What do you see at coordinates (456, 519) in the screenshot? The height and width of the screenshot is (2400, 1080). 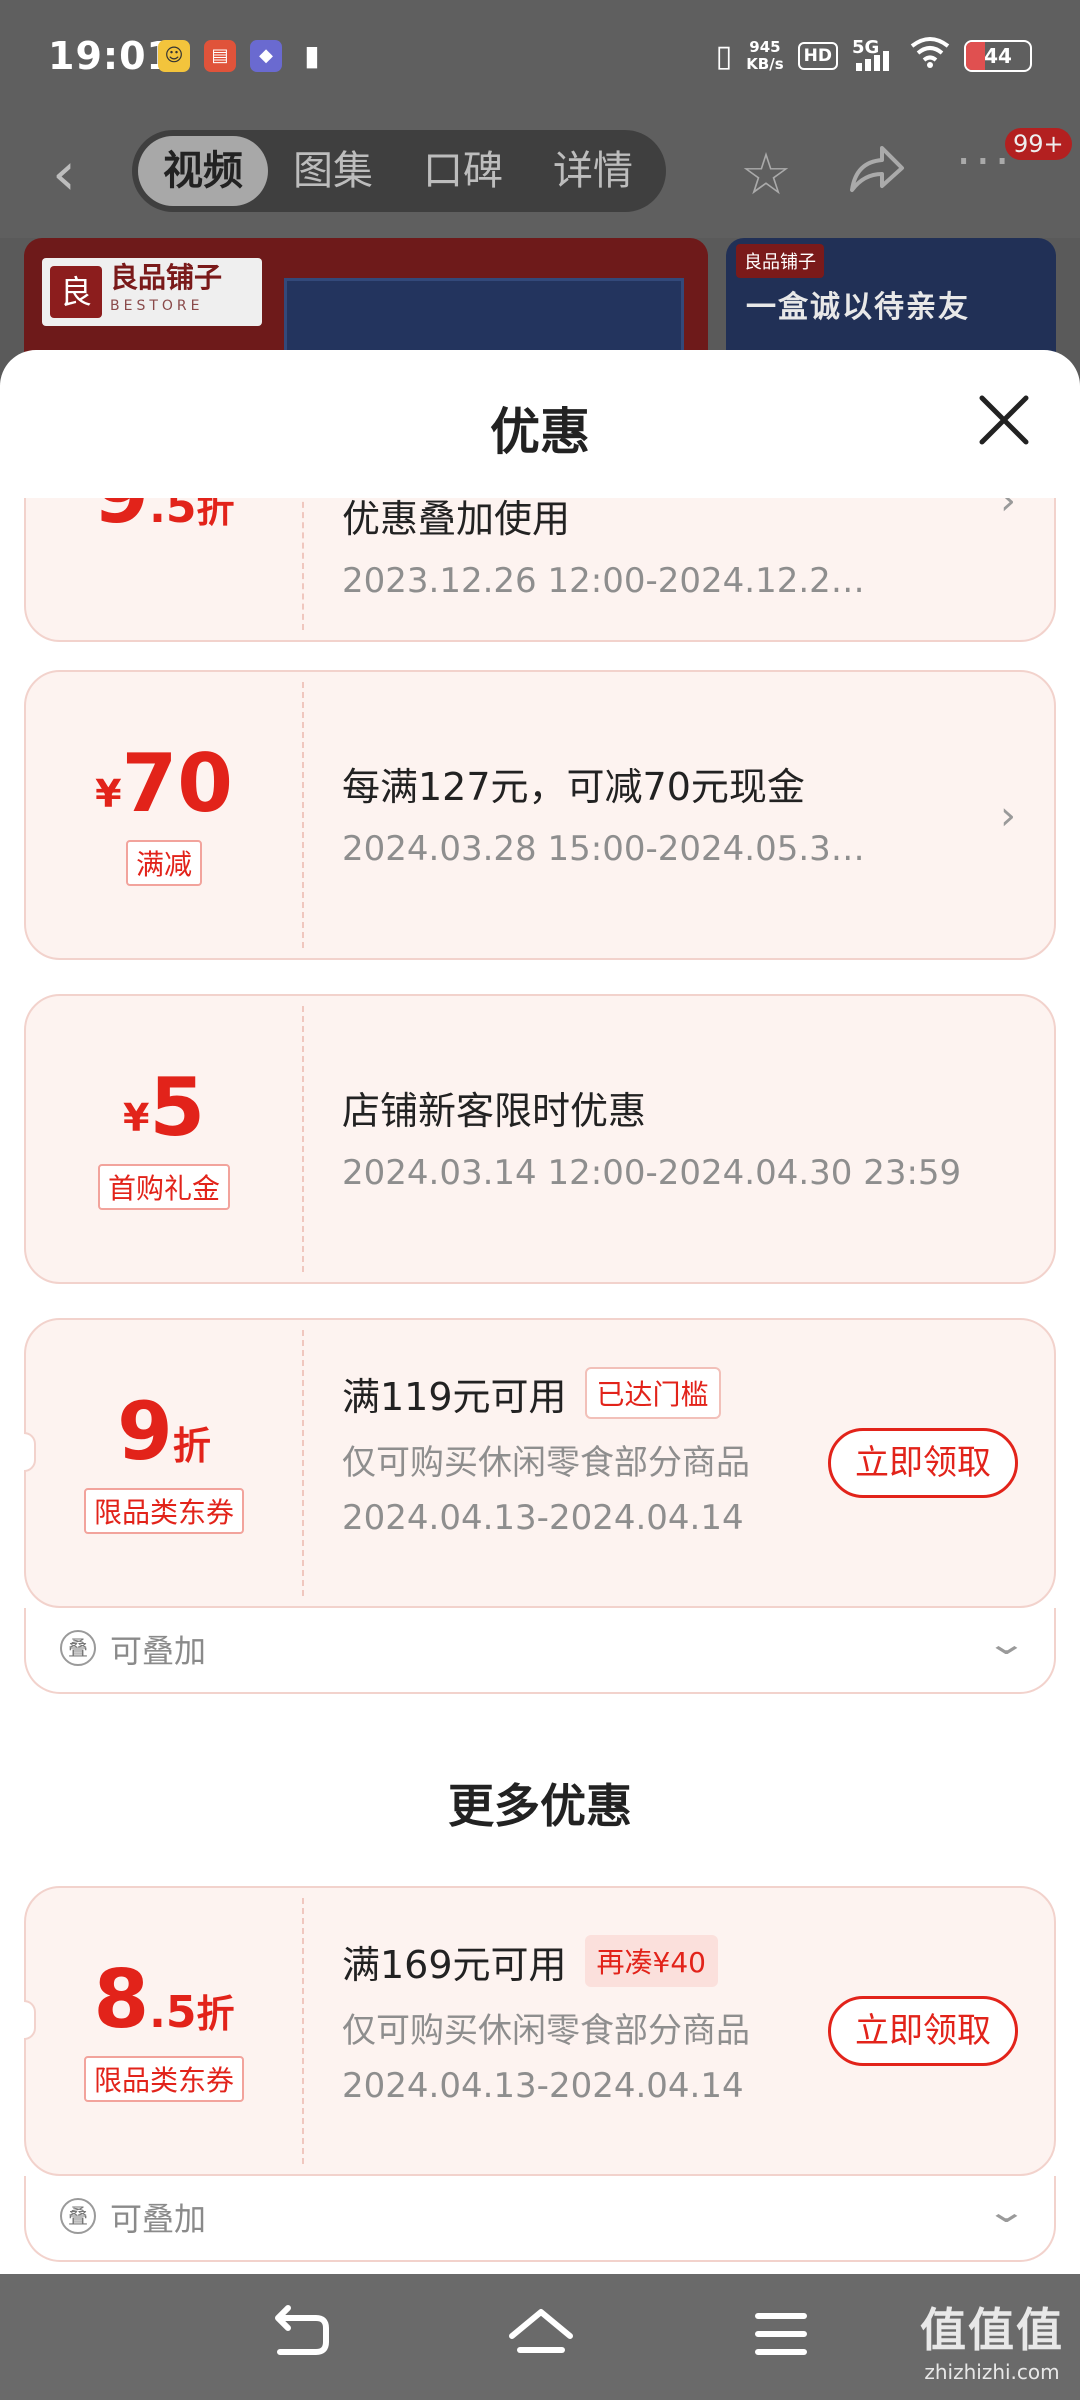 I see `coupon-title: 优惠叠加使用` at bounding box center [456, 519].